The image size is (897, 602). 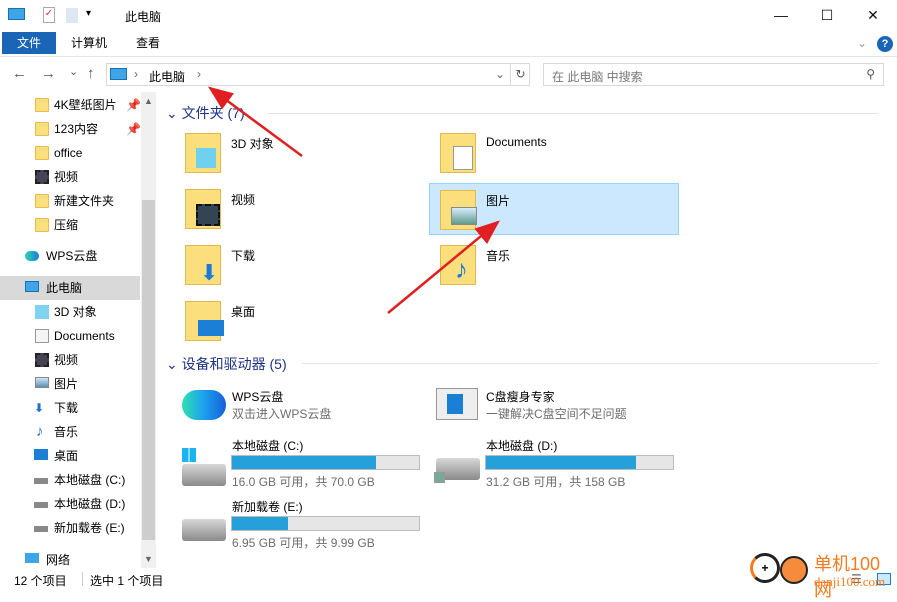 What do you see at coordinates (443, 267) in the screenshot?
I see `red-arrow-pictures` at bounding box center [443, 267].